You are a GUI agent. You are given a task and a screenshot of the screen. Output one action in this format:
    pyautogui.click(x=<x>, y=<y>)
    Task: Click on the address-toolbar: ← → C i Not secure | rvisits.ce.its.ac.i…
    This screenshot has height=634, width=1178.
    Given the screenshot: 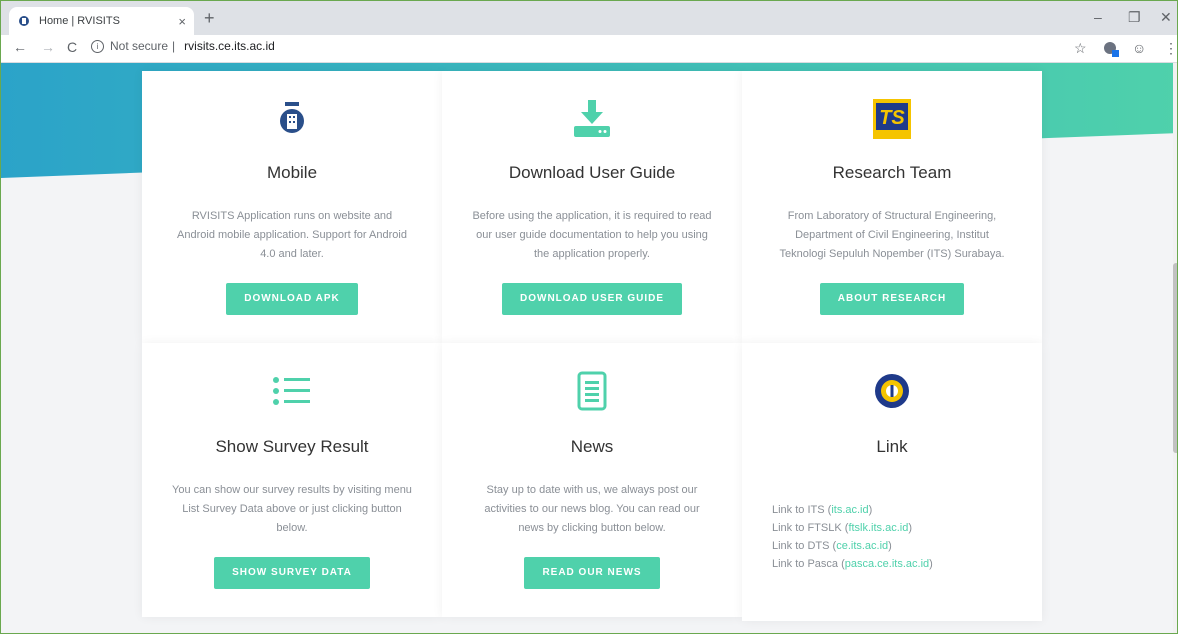 What is the action you would take?
    pyautogui.click(x=589, y=49)
    